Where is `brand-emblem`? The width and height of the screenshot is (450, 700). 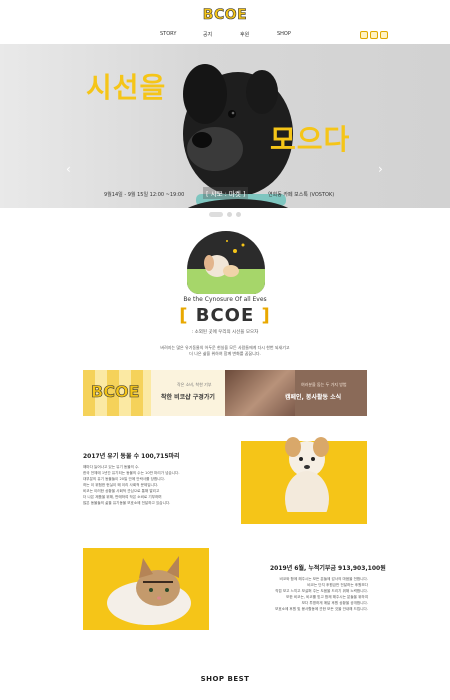
brand-emblem is located at coordinates (226, 262).